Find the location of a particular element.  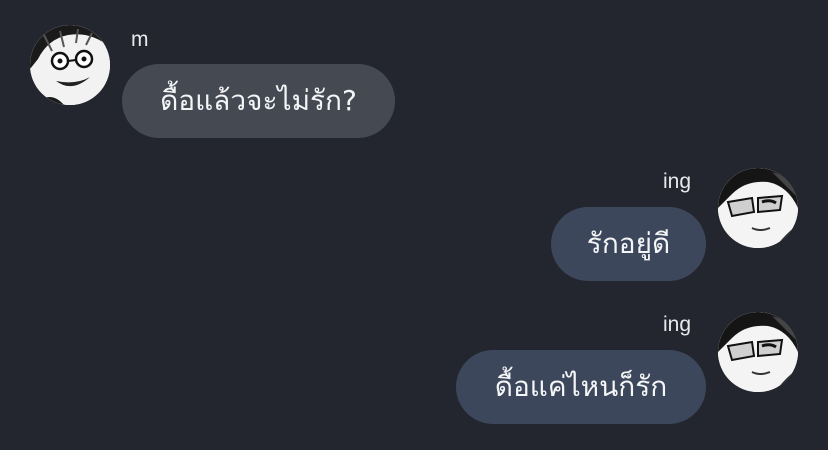

message-text: รักอยู่ดี is located at coordinates (628, 243).